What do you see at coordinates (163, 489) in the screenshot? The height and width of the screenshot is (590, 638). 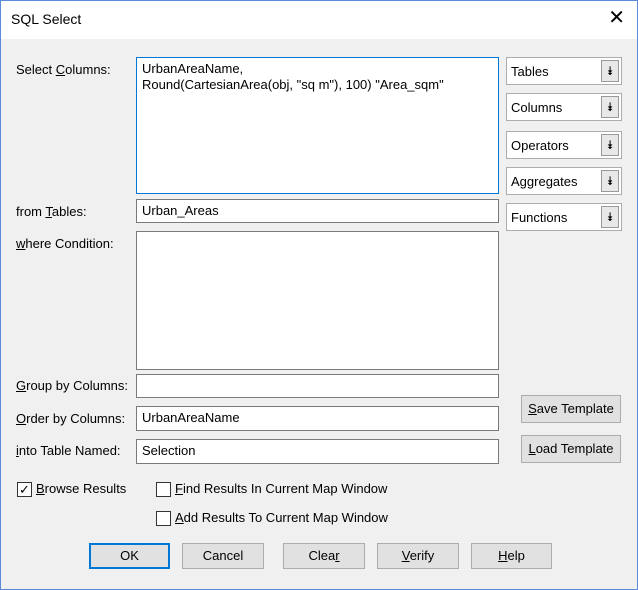 I see `find-results-checkbox` at bounding box center [163, 489].